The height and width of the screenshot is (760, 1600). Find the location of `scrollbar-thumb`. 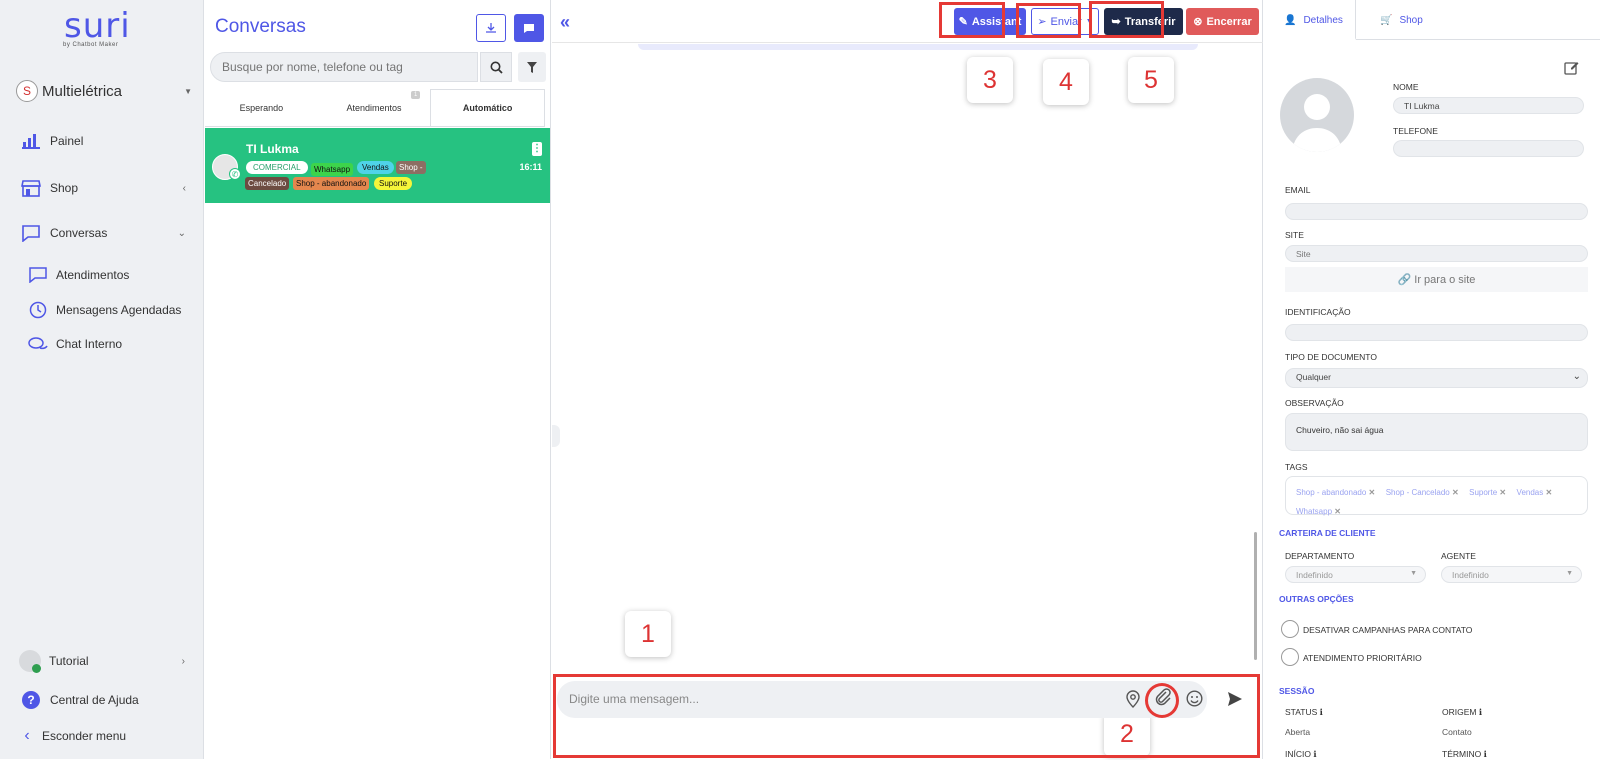

scrollbar-thumb is located at coordinates (1255, 596).